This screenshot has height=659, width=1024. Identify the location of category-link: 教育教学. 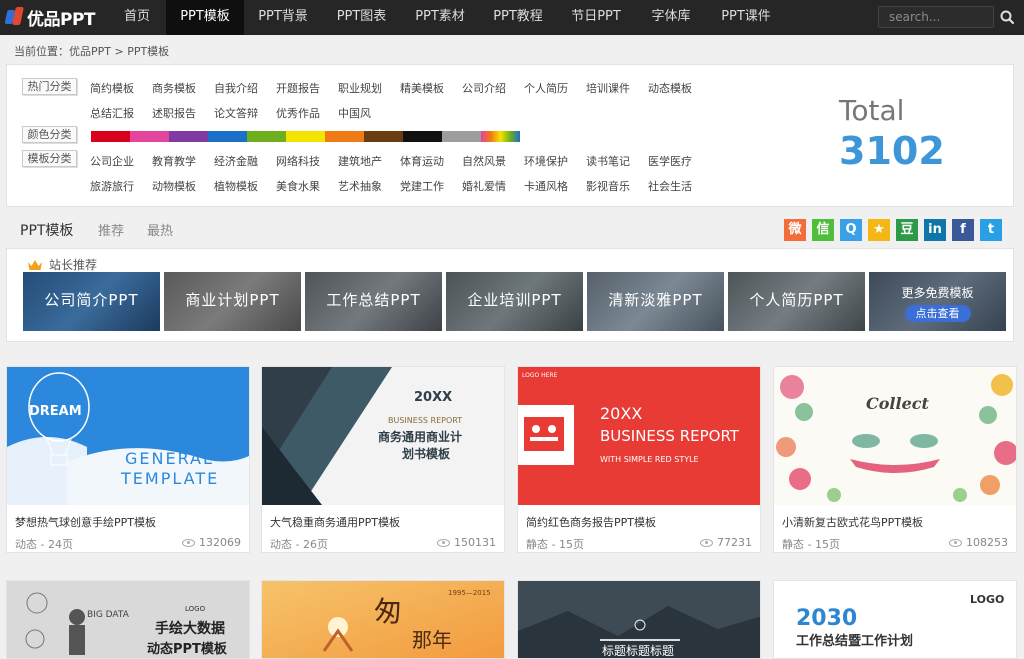
(183, 161).